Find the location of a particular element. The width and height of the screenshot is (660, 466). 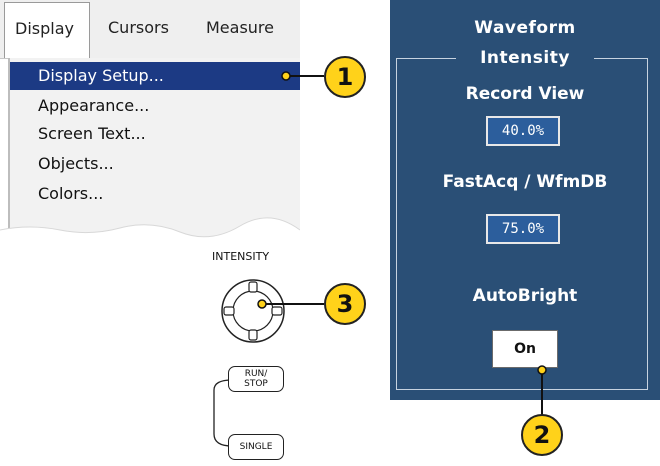

callout-3: 3 is located at coordinates (345, 304).